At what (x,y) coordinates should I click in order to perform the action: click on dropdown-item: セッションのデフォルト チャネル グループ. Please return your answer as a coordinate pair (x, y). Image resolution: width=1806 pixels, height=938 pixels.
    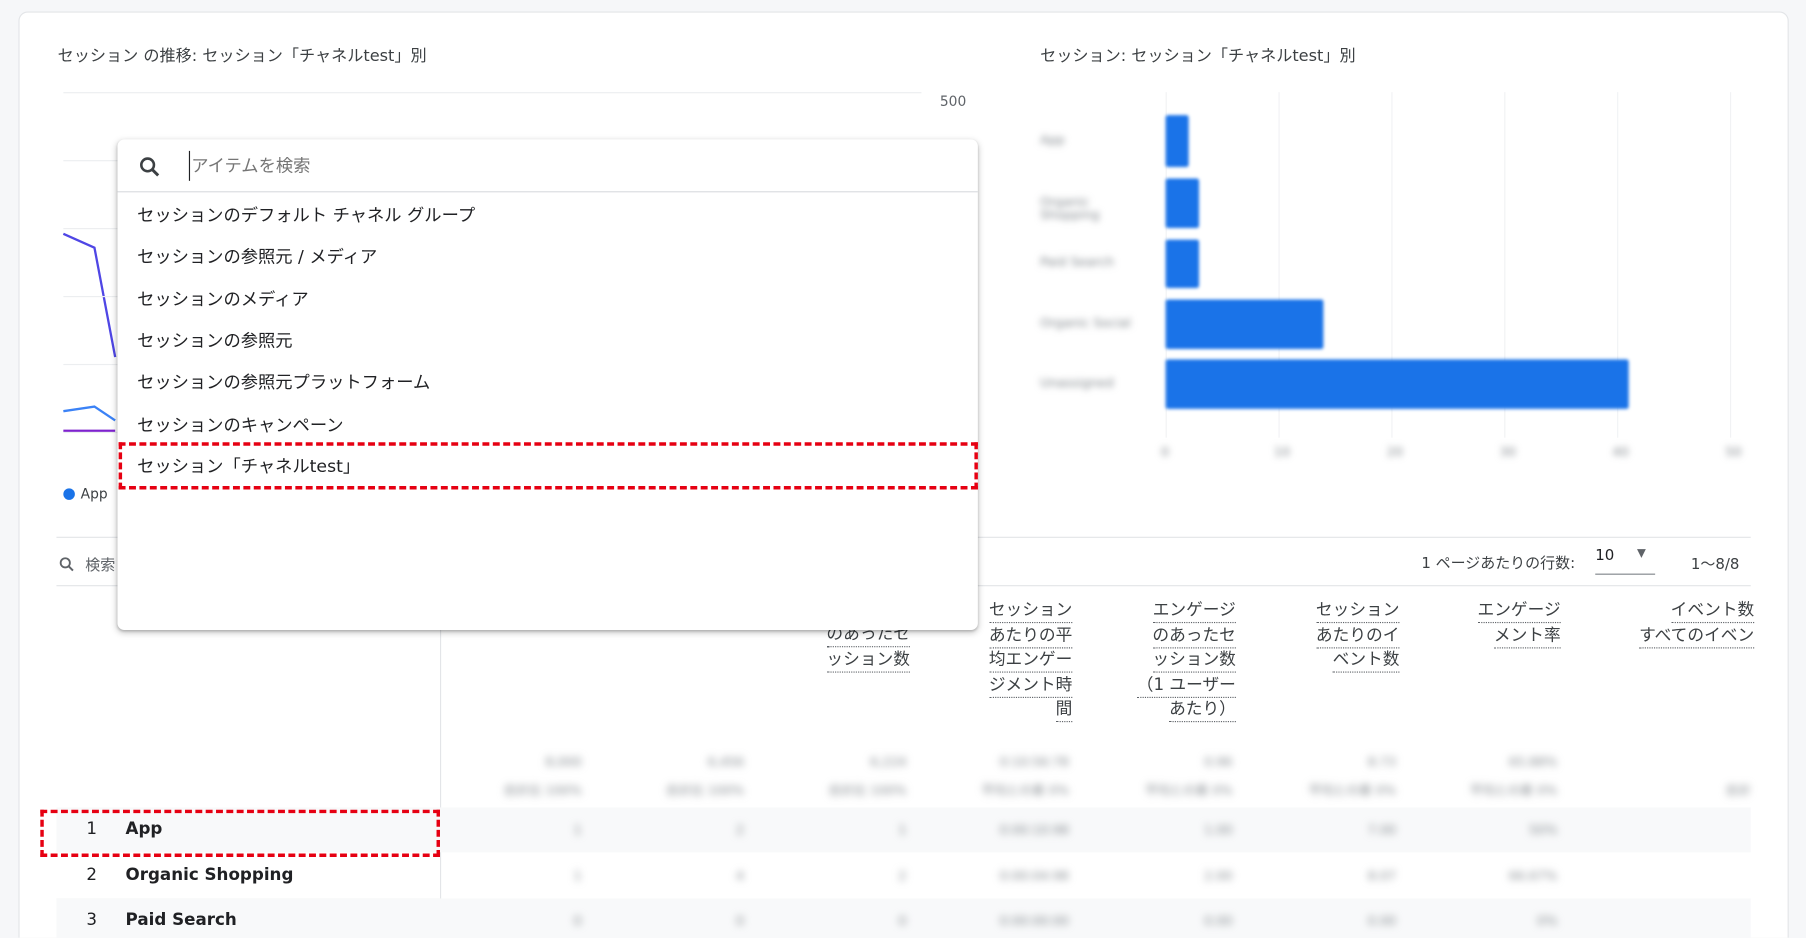
    Looking at the image, I should click on (306, 215).